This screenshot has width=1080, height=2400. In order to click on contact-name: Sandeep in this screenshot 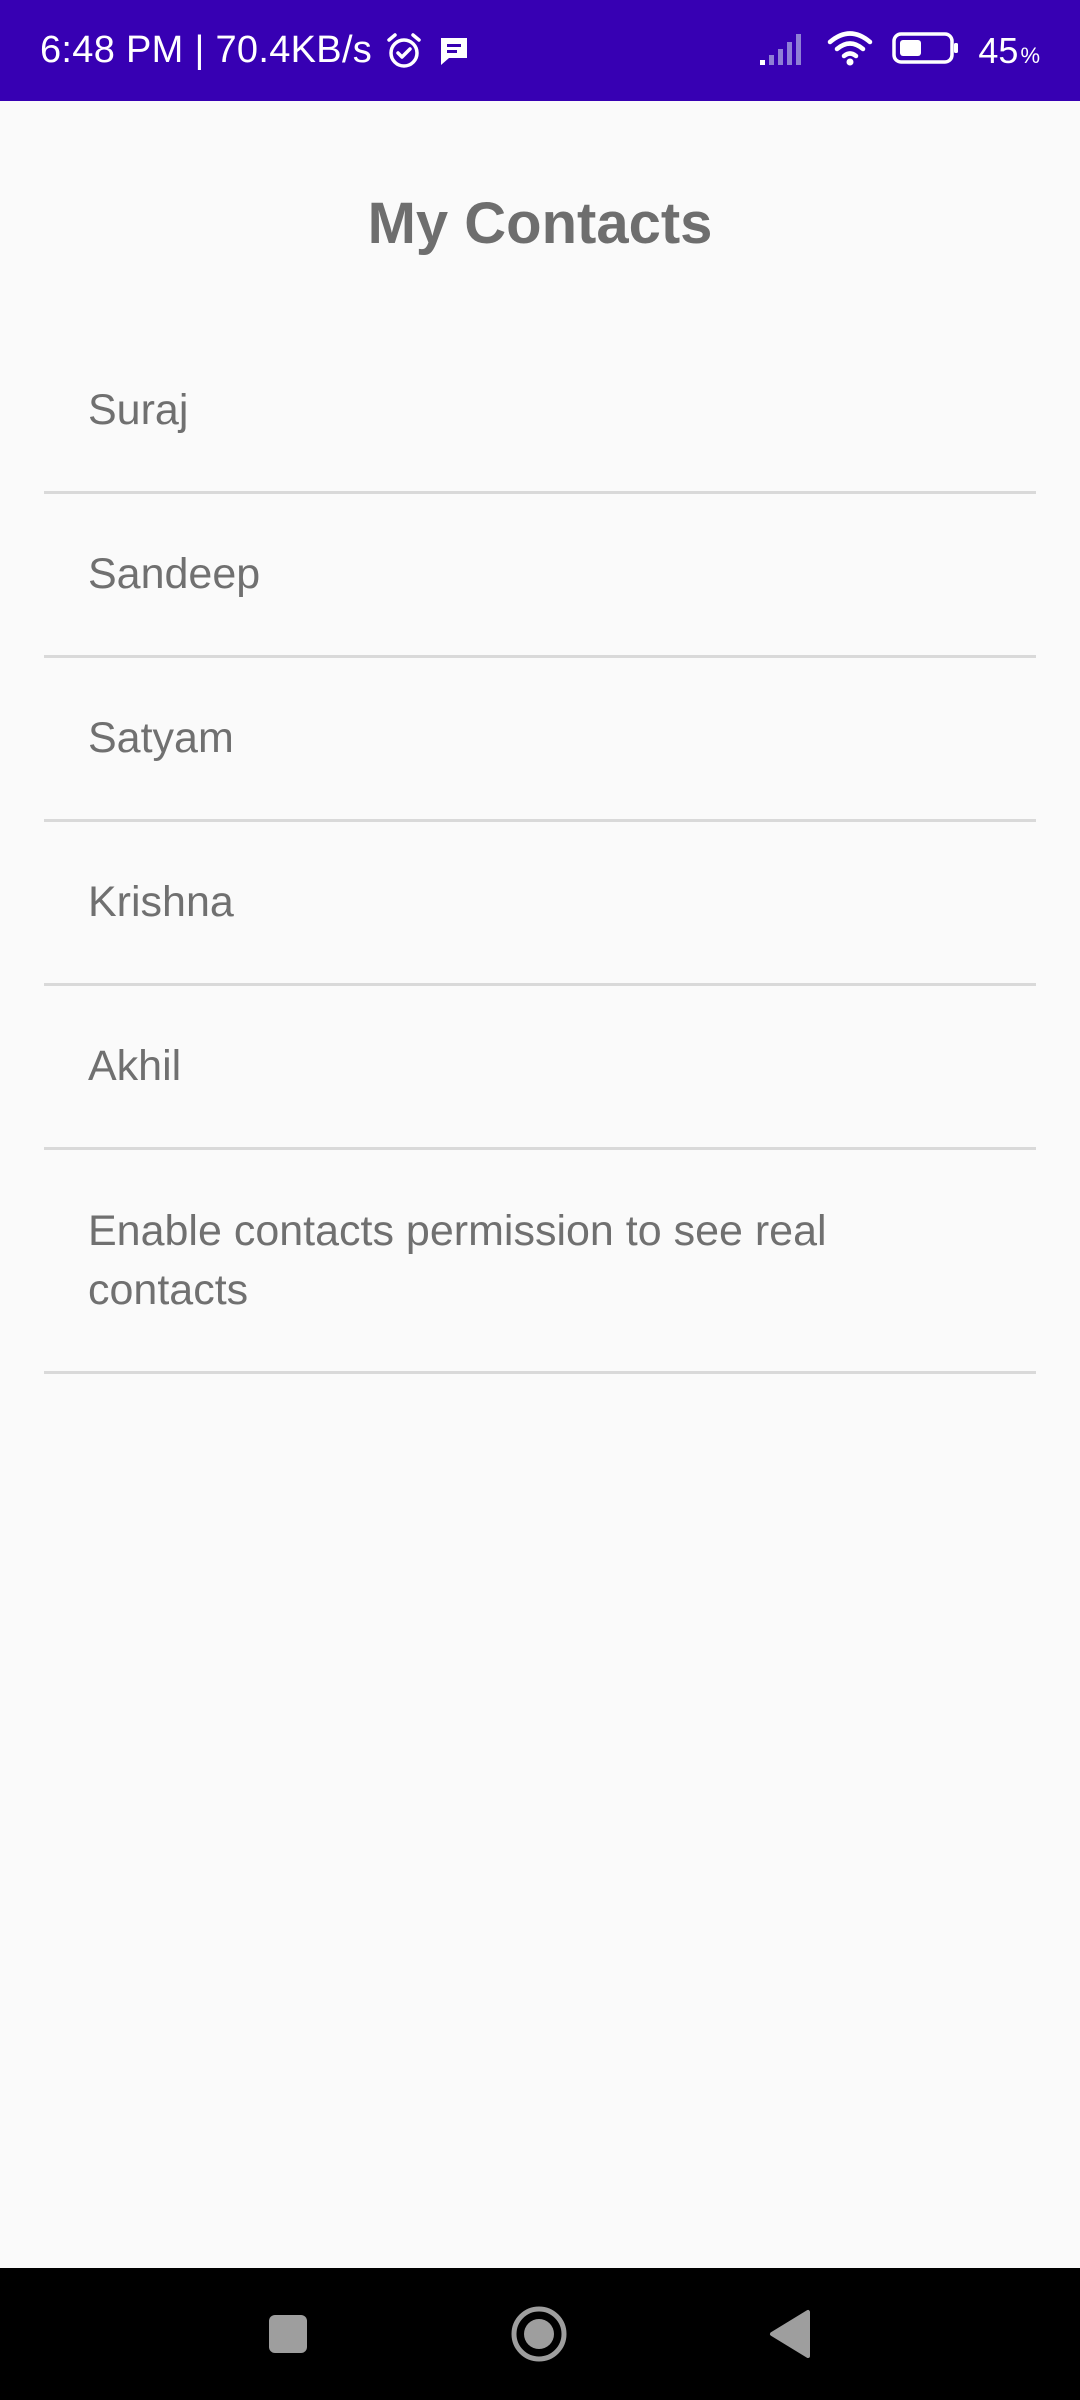, I will do `click(174, 574)`.